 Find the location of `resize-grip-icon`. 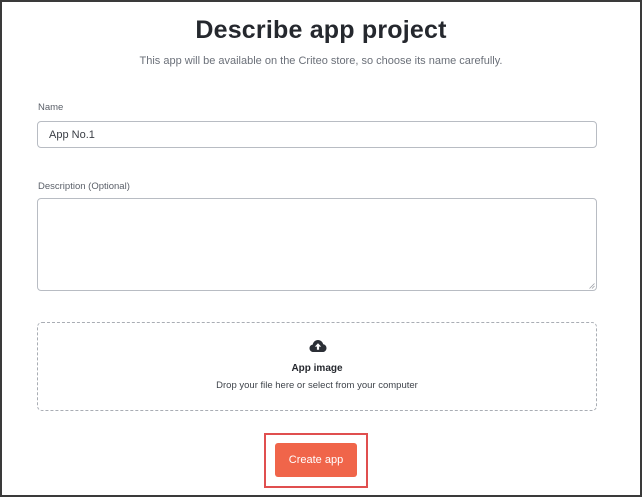

resize-grip-icon is located at coordinates (592, 286).